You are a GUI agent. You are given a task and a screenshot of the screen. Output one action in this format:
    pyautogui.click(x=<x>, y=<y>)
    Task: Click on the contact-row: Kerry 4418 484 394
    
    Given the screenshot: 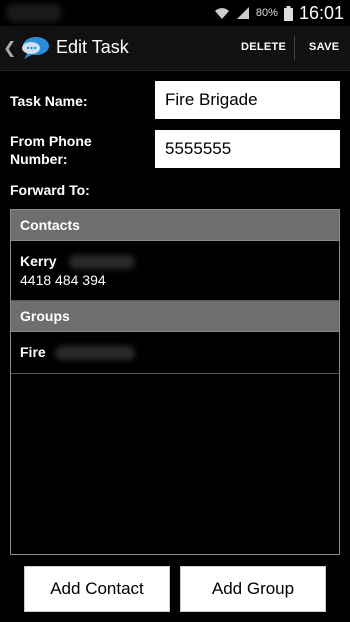 What is the action you would take?
    pyautogui.click(x=175, y=271)
    